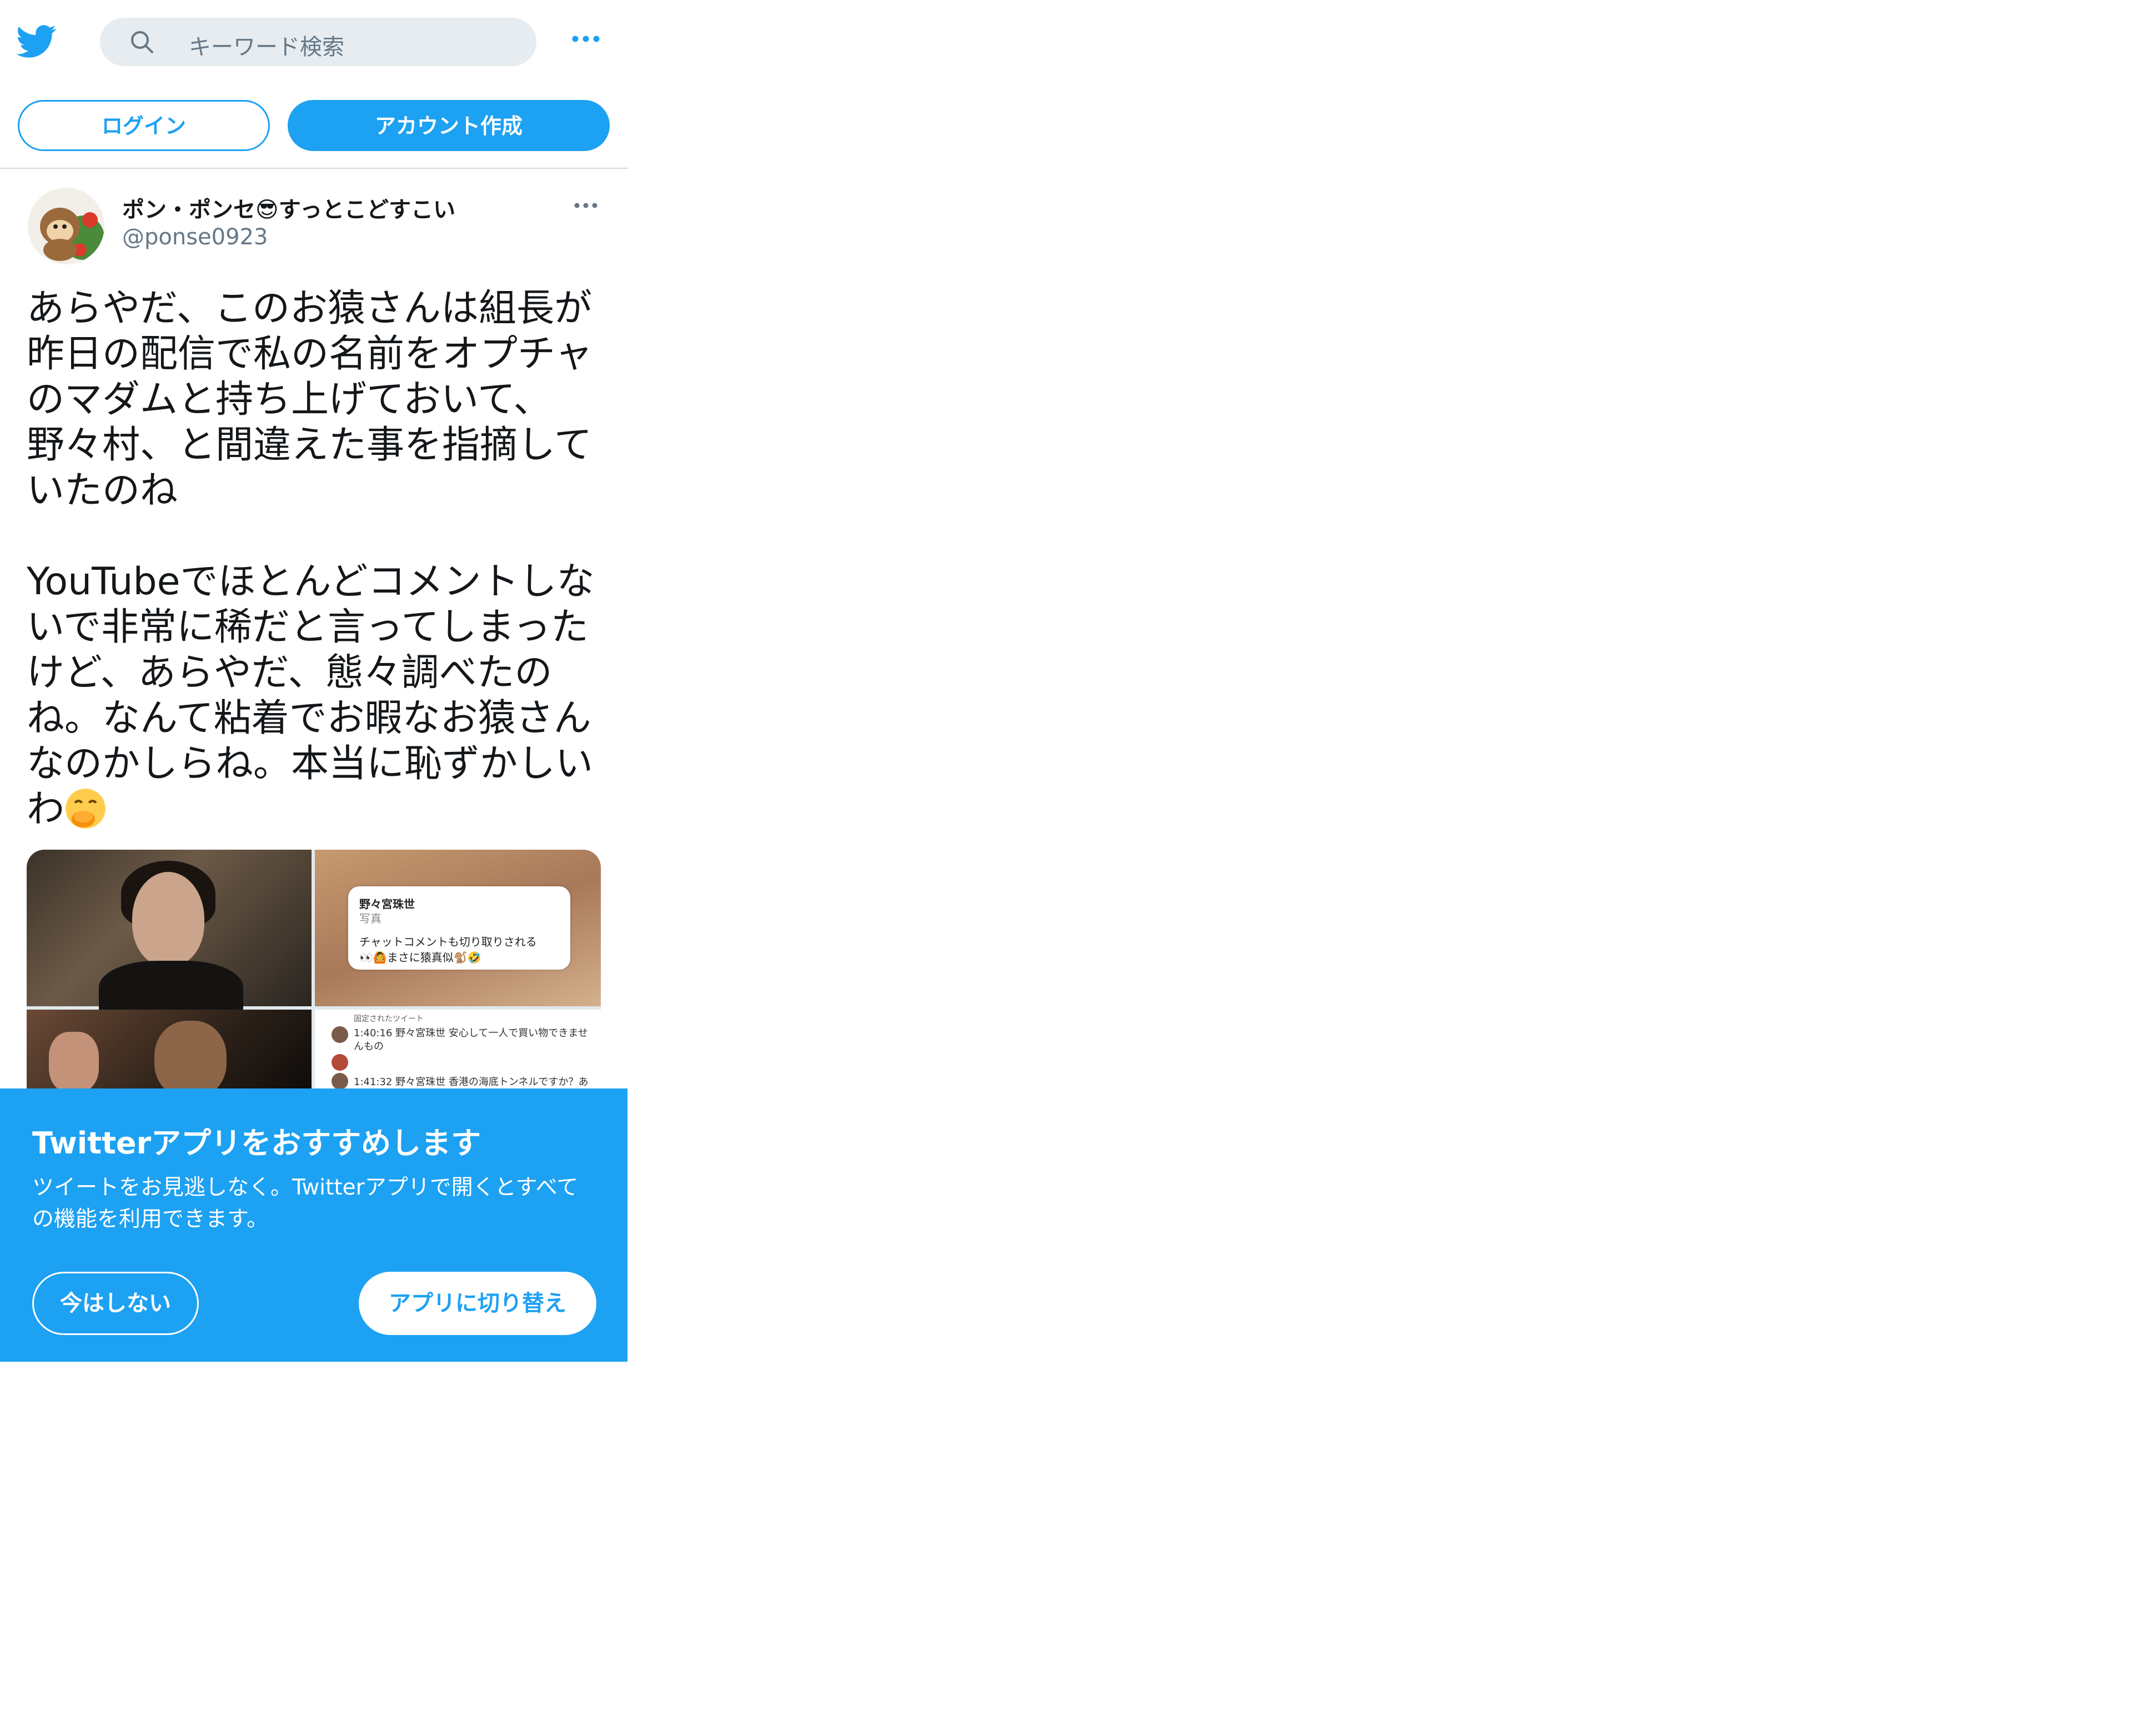  I want to click on pinned-label: 固定されたツイート, so click(389, 1019).